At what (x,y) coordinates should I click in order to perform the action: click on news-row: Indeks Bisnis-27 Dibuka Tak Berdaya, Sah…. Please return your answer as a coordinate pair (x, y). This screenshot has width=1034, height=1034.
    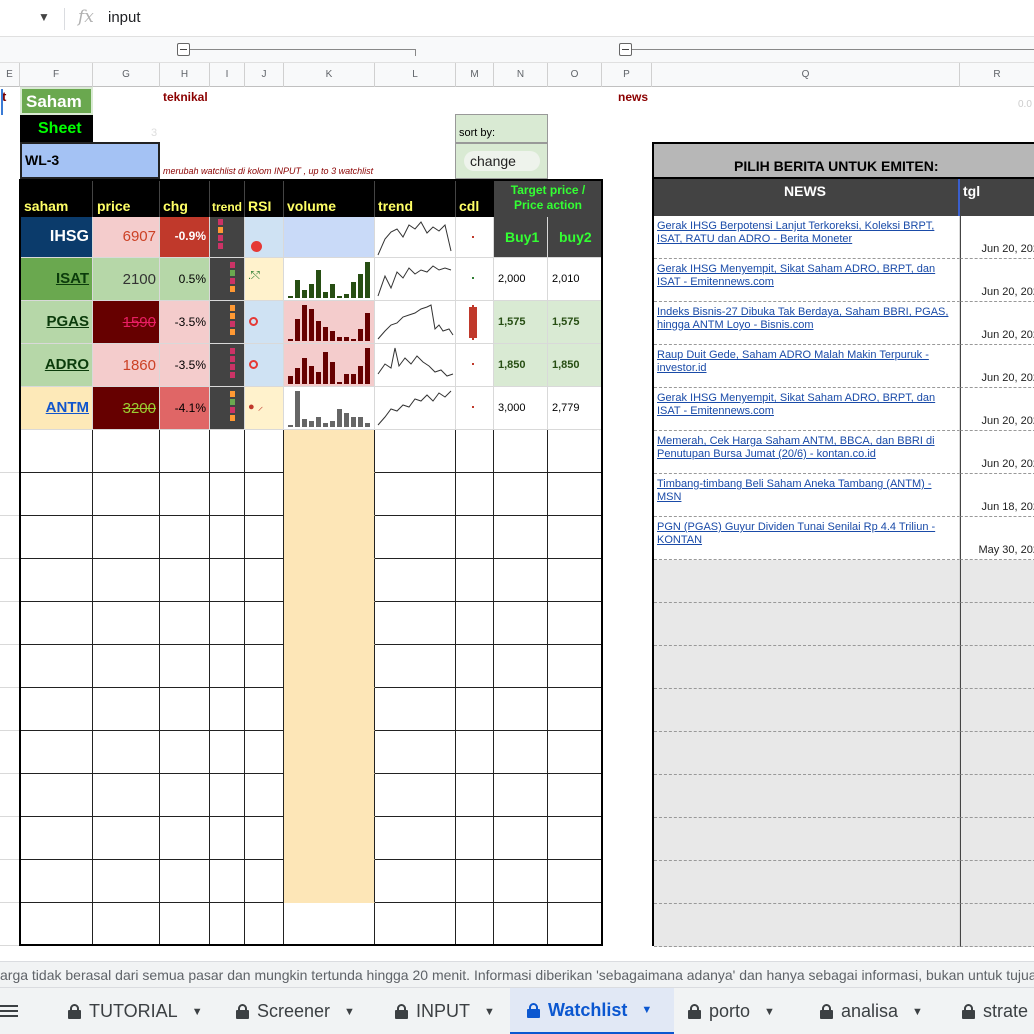
    Looking at the image, I should click on (807, 323).